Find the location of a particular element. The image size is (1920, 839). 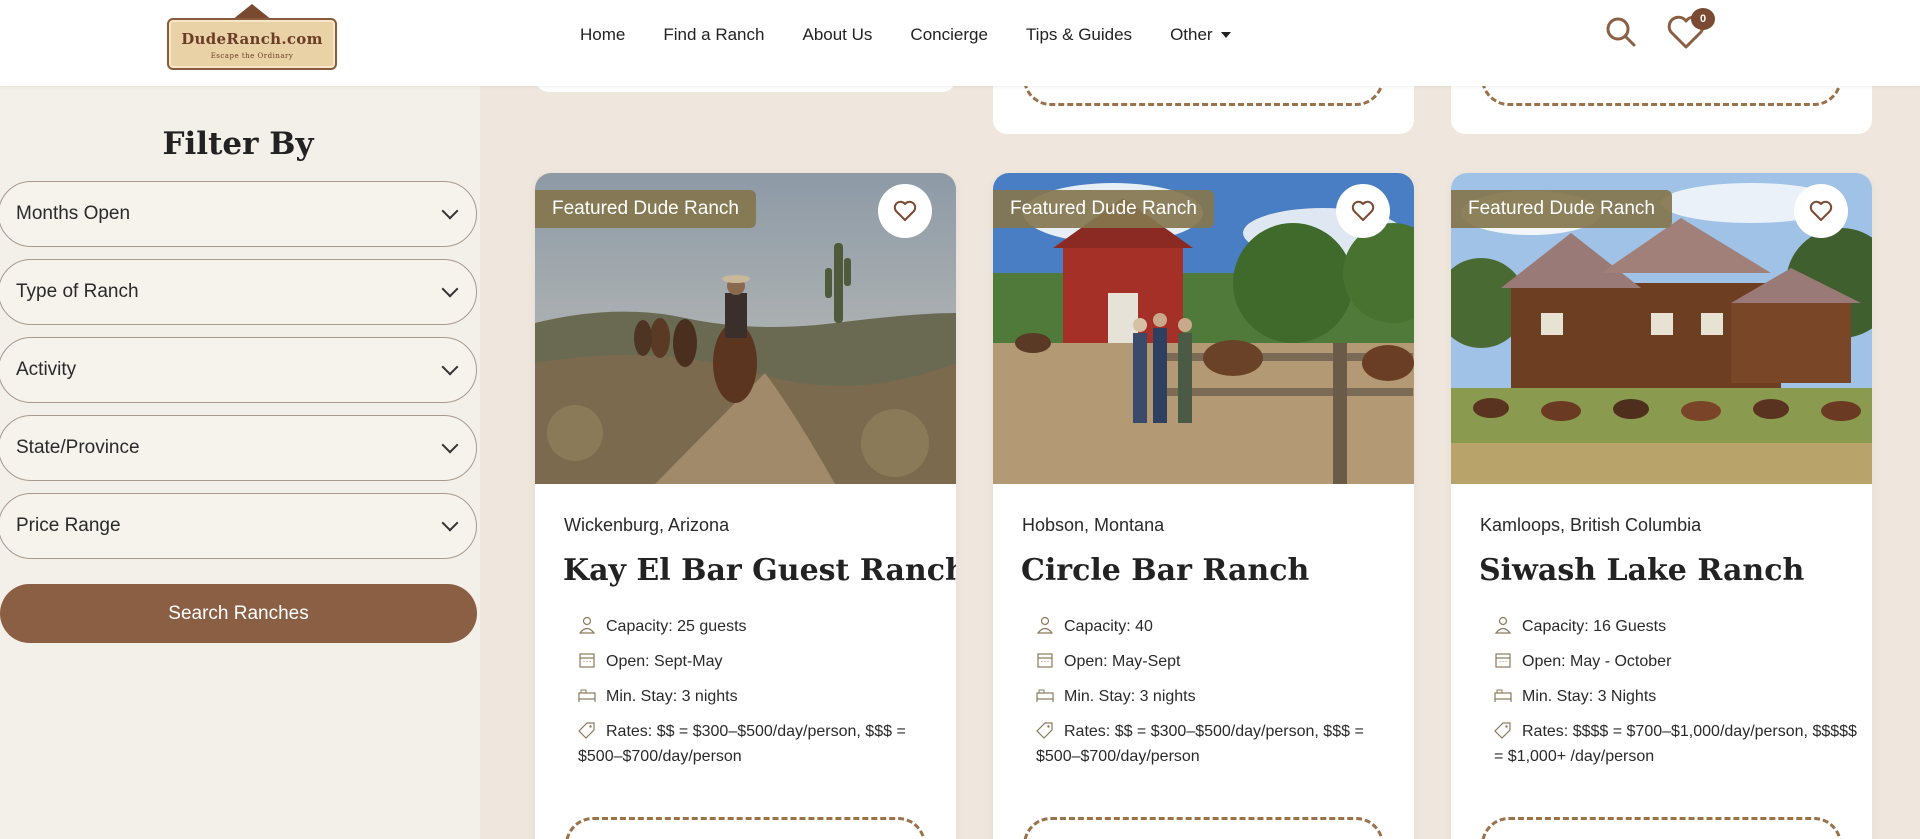

ranch-location: Hobson, Montana is located at coordinates (1093, 525).